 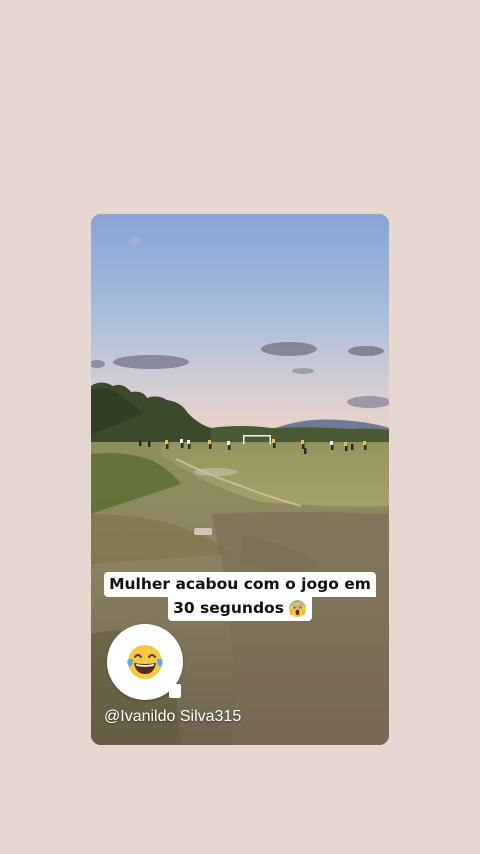 What do you see at coordinates (175, 691) in the screenshot?
I see `sticker-tail` at bounding box center [175, 691].